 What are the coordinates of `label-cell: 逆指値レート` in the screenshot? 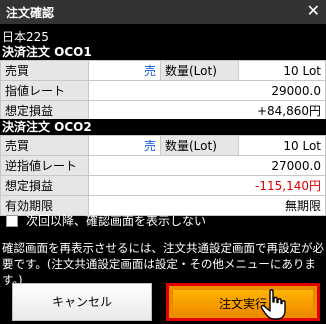 It's located at (44, 165).